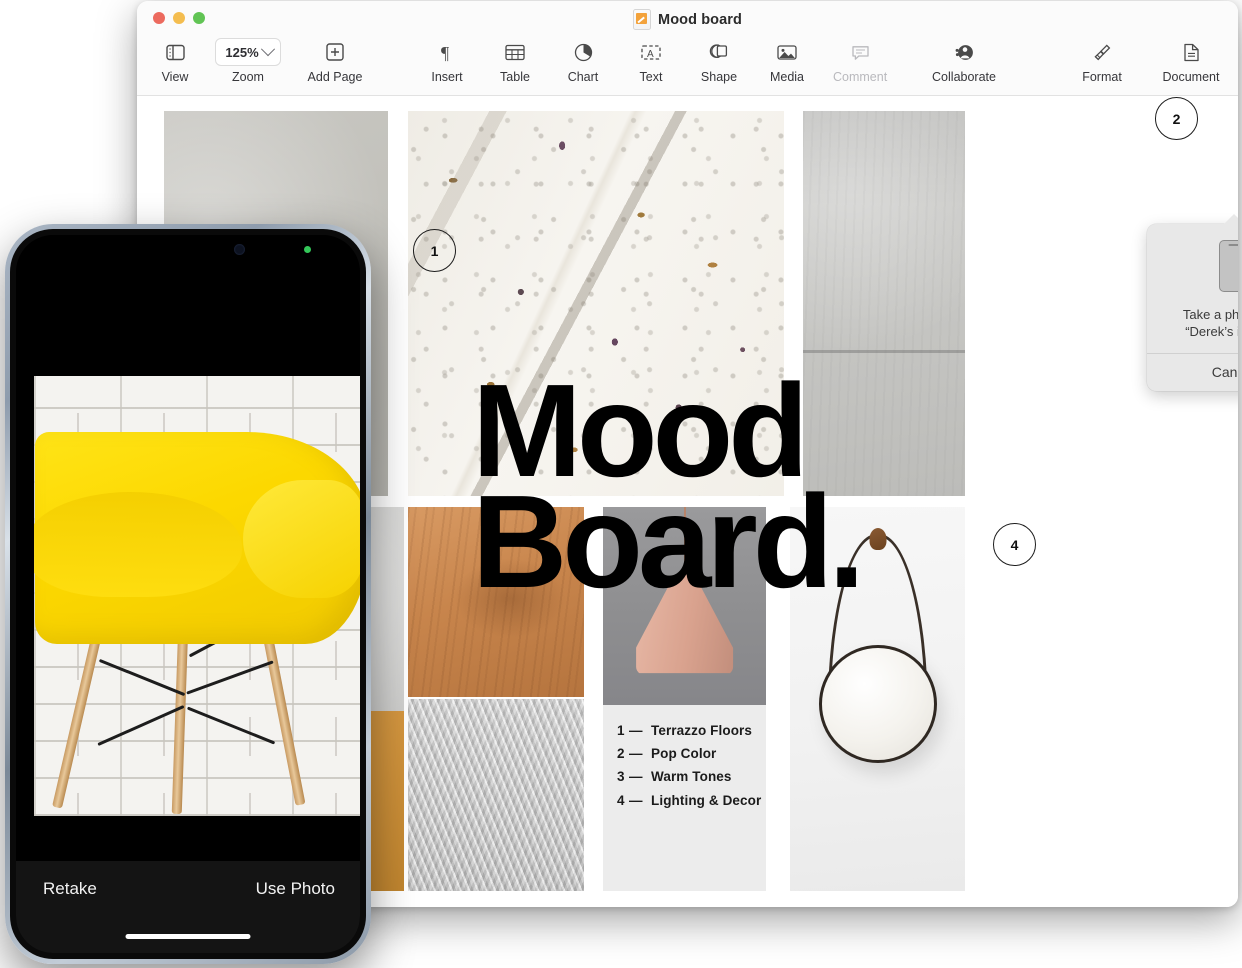 This screenshot has height=968, width=1242. I want to click on format-button: Format, so click(1102, 61).